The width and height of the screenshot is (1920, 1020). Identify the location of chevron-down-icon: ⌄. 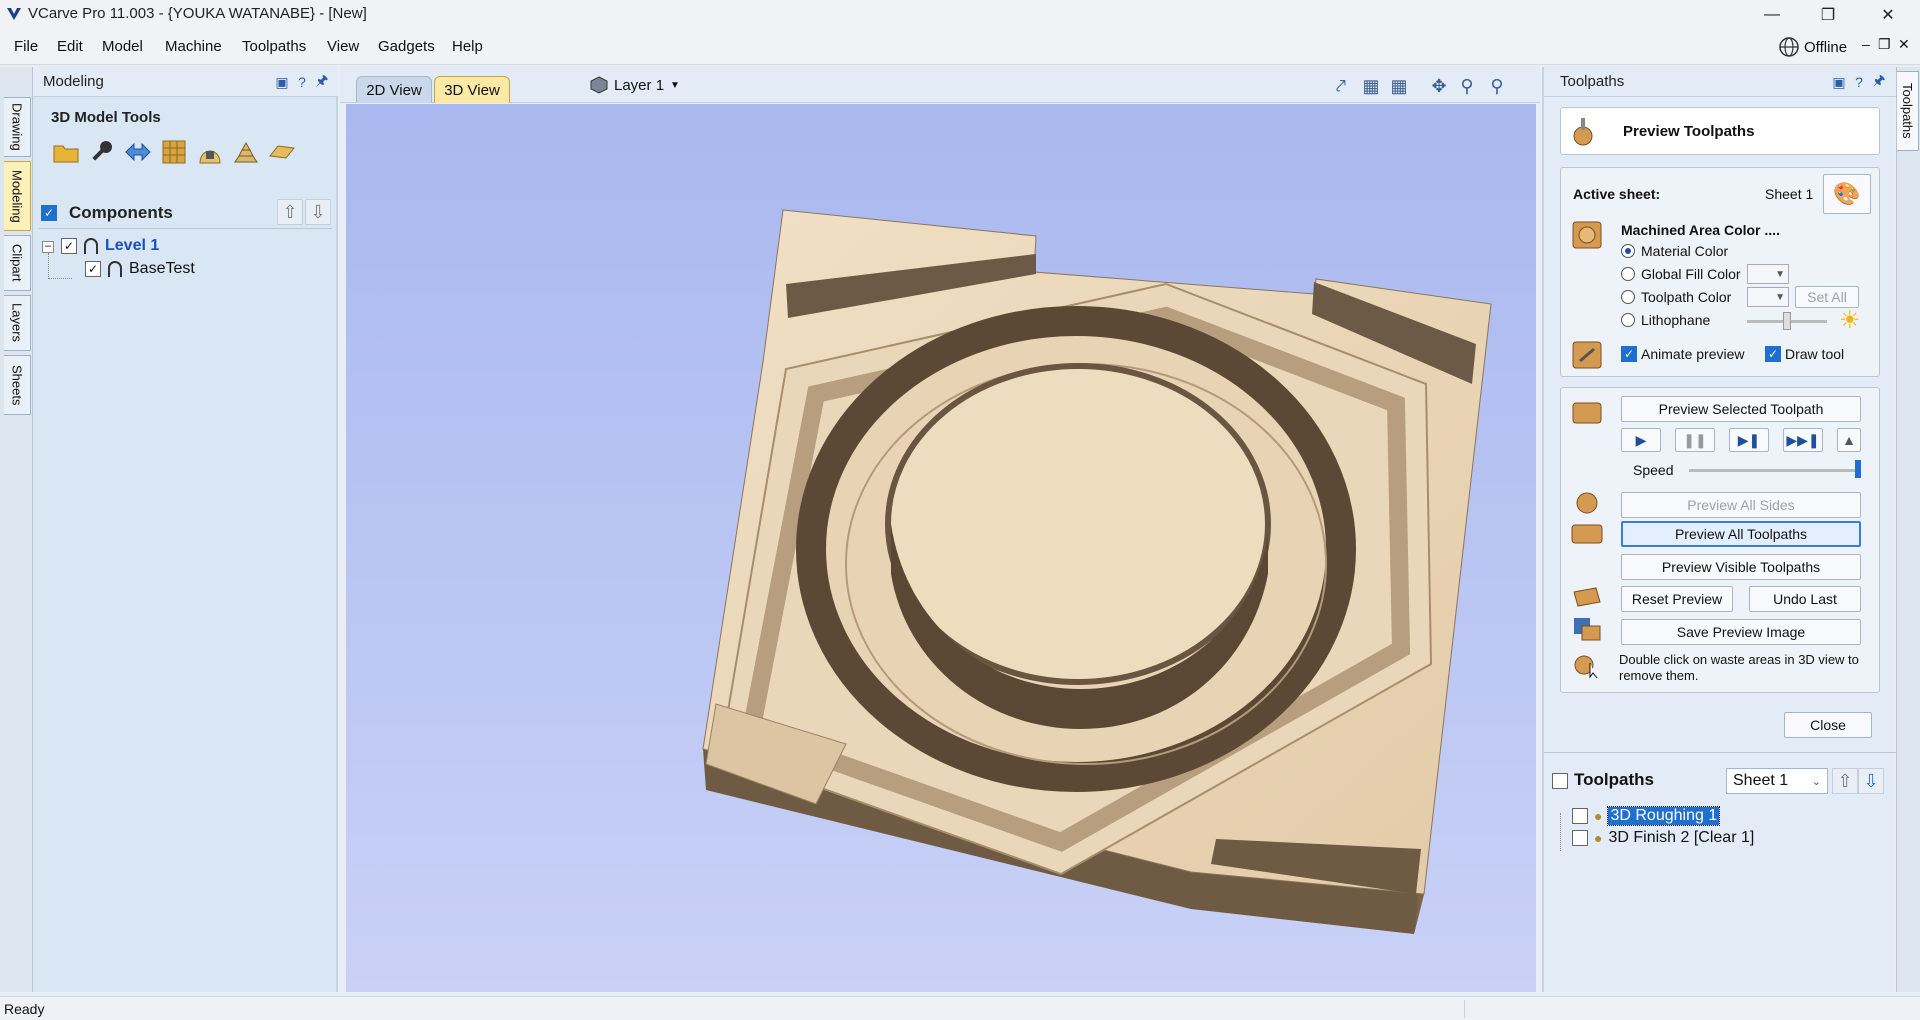
(1816, 781).